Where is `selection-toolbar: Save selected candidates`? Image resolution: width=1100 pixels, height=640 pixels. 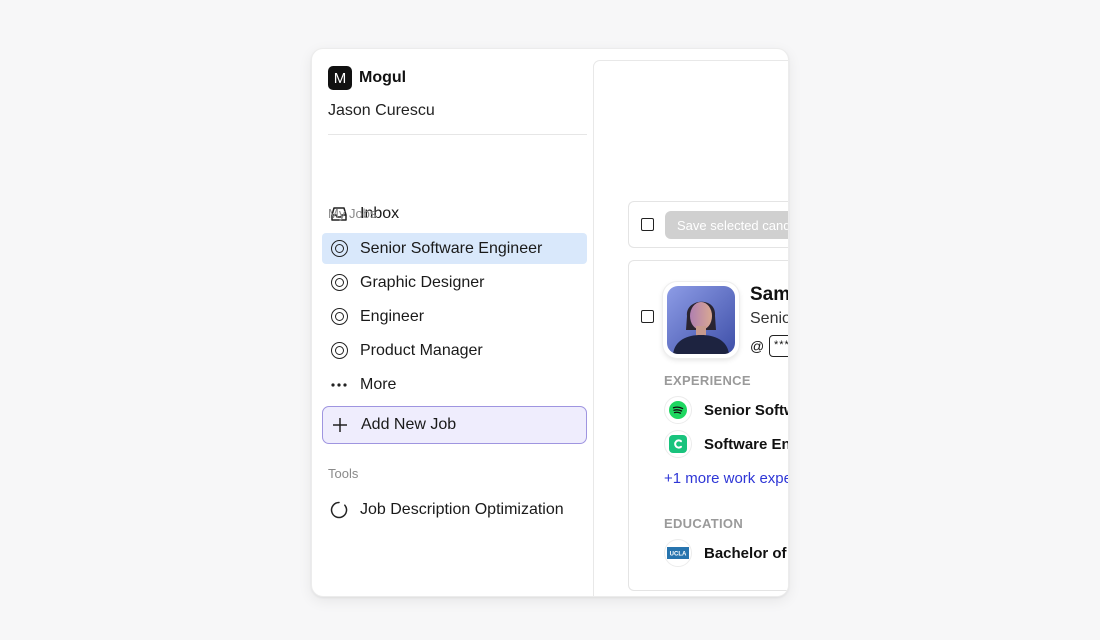 selection-toolbar: Save selected candidates is located at coordinates (708, 224).